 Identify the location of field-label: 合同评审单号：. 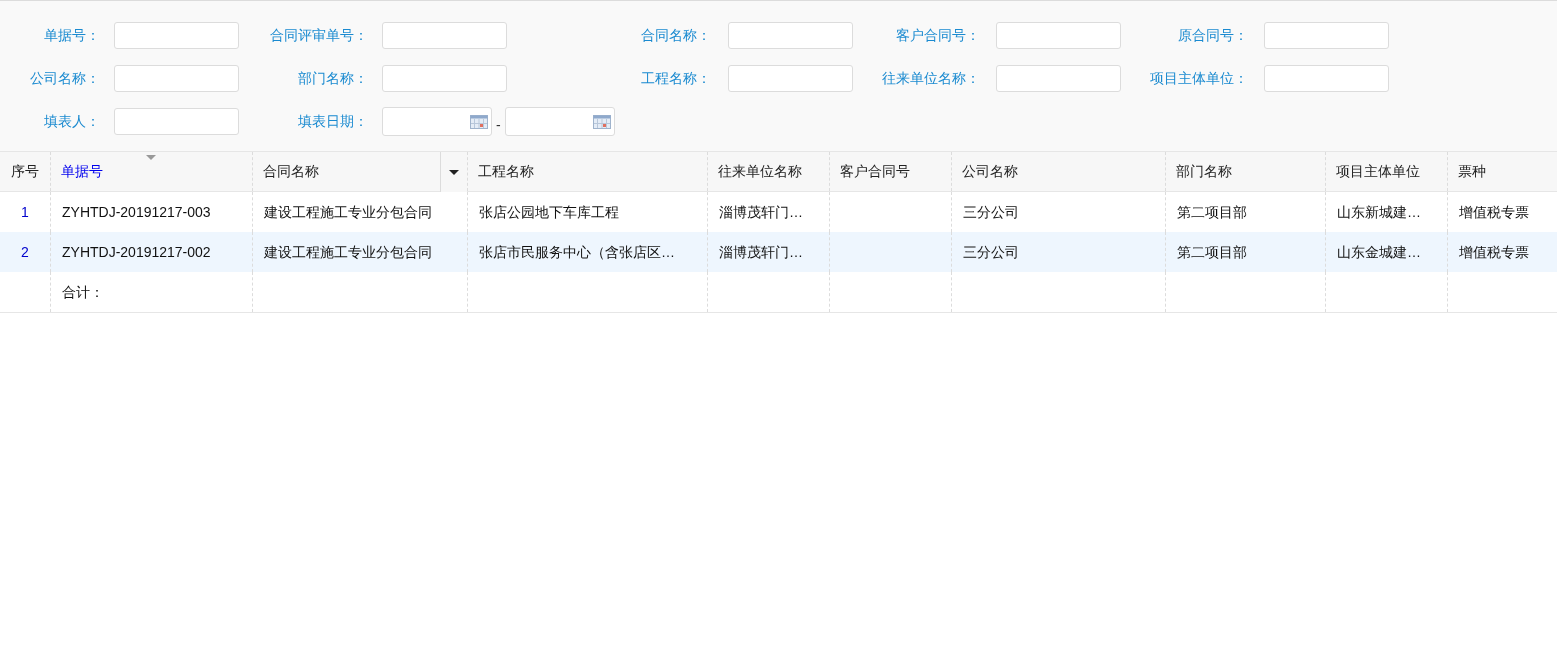
(318, 35).